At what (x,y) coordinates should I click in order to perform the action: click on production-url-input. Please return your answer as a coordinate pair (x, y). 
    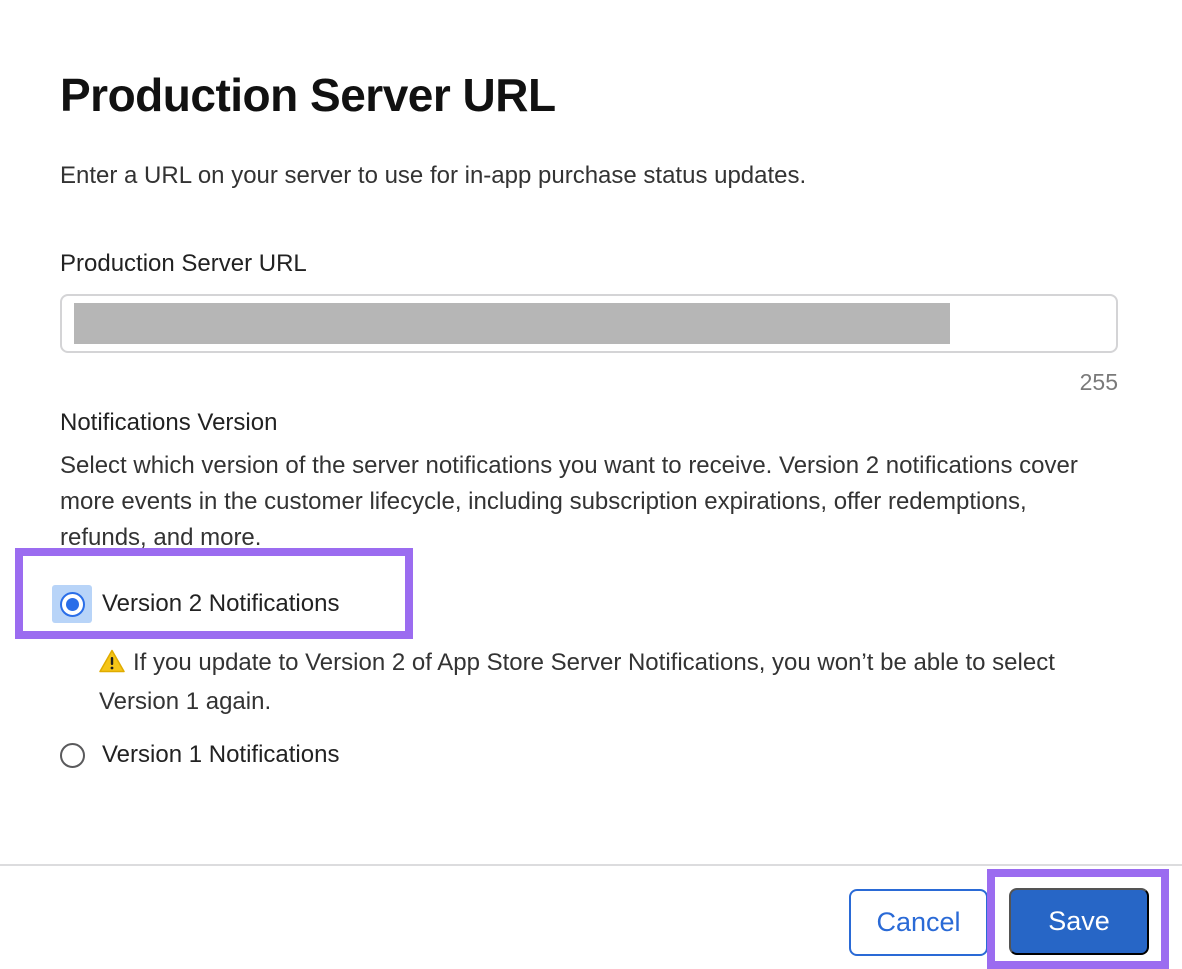
    Looking at the image, I should click on (589, 323).